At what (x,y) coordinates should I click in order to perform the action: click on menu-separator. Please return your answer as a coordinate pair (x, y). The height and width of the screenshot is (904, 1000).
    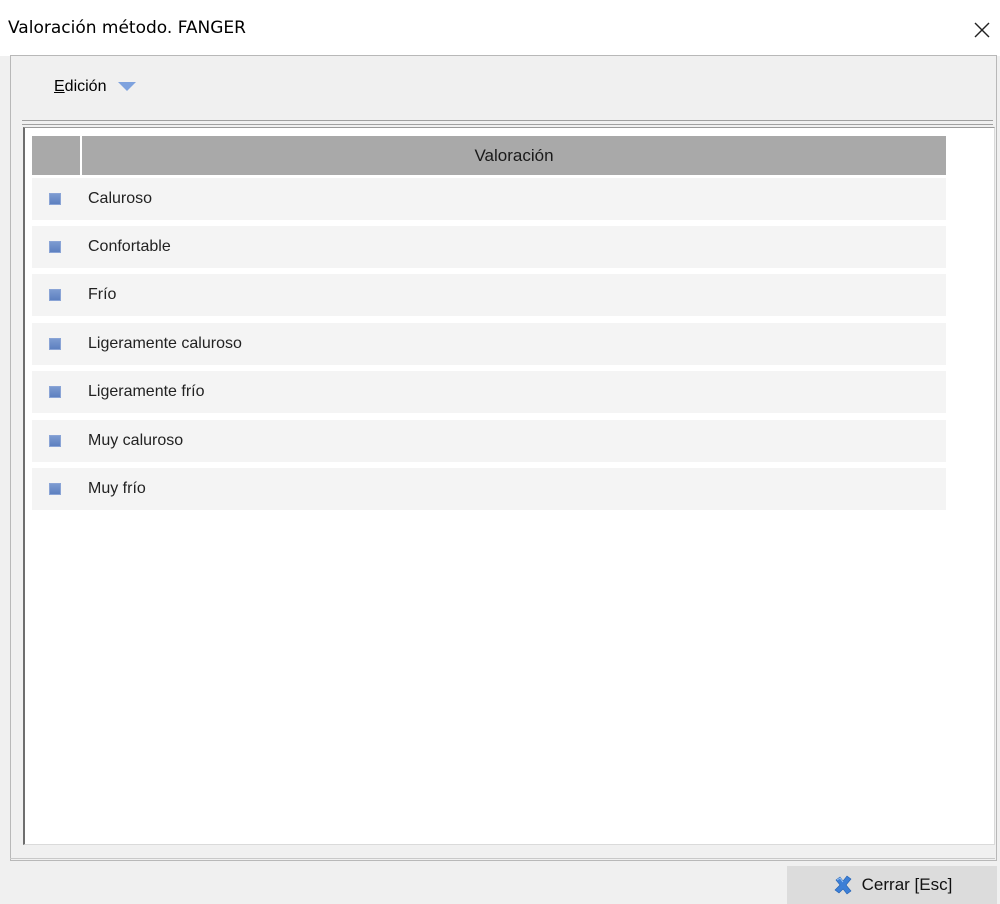
    Looking at the image, I should click on (507, 120).